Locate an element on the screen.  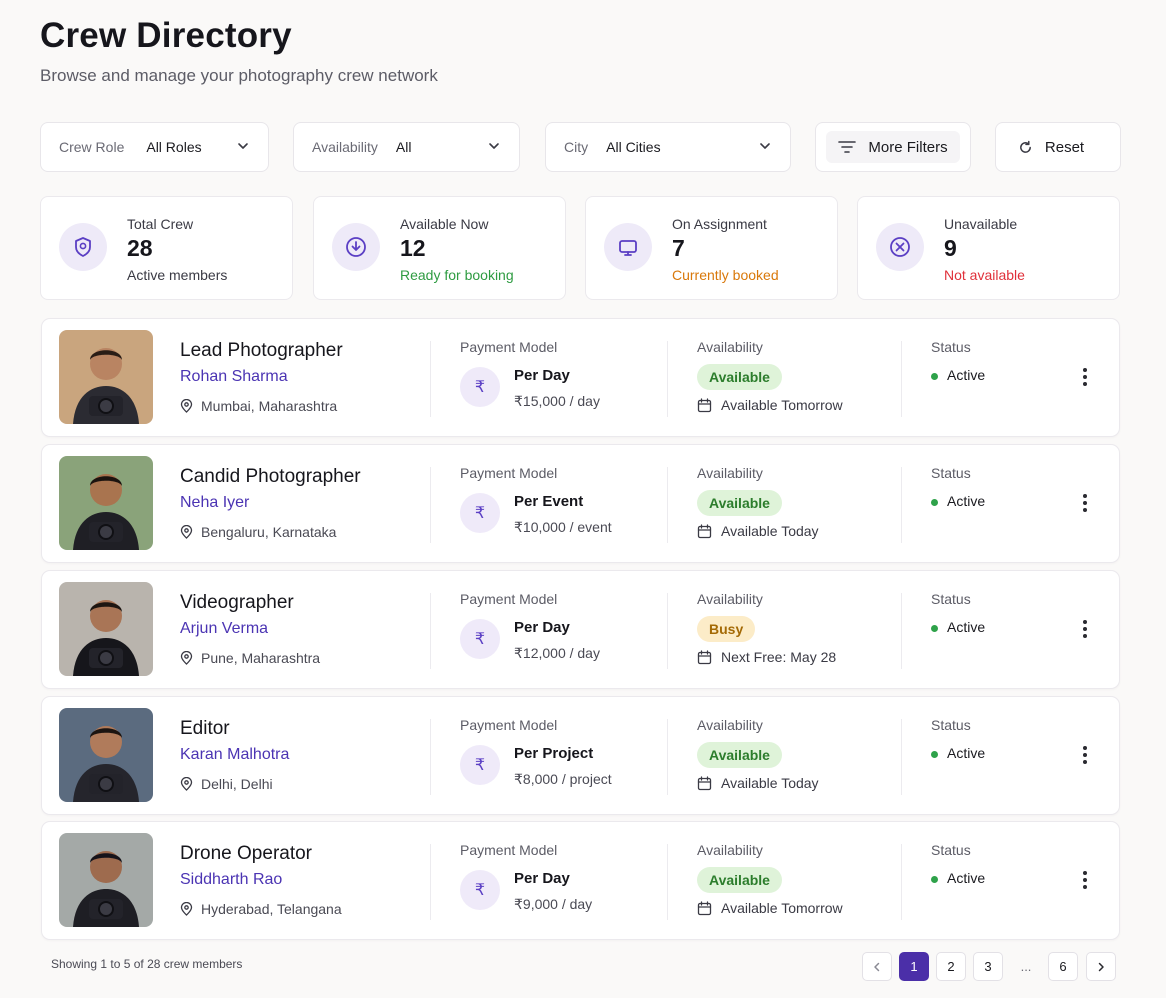
x-circle-icon is located at coordinates (900, 247).